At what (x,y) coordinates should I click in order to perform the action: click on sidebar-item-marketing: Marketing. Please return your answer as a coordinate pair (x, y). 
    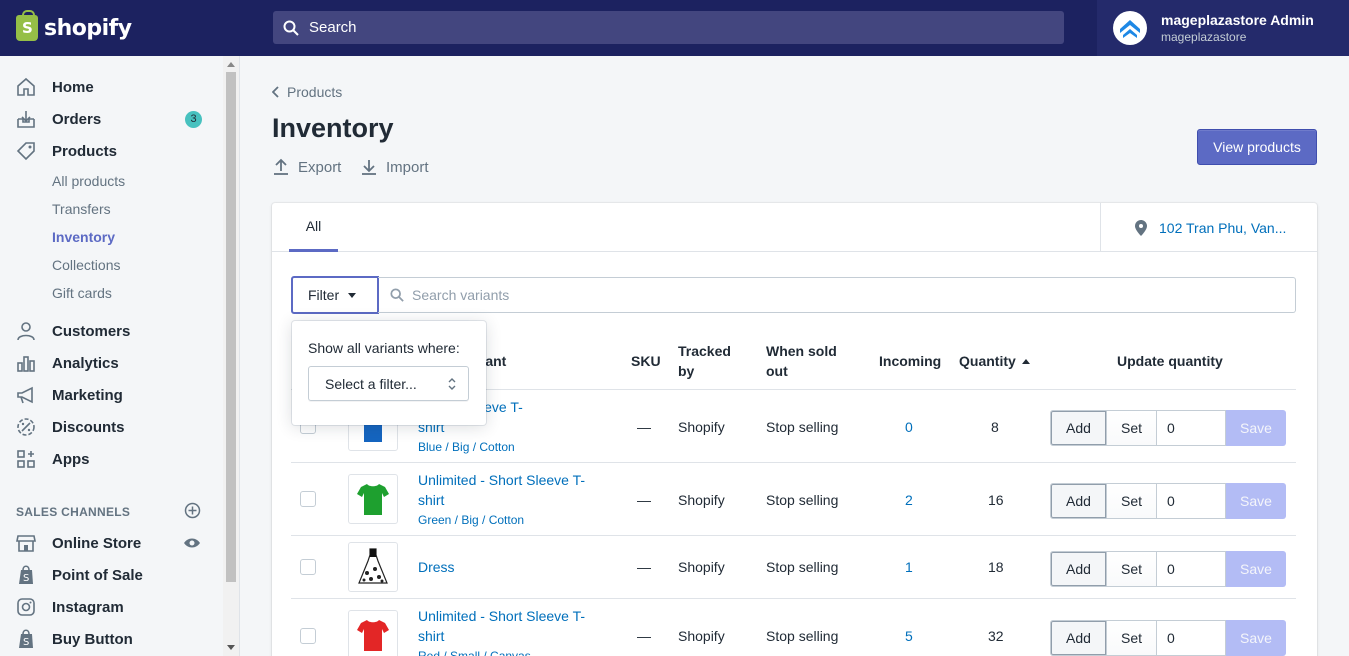
    Looking at the image, I should click on (111, 395).